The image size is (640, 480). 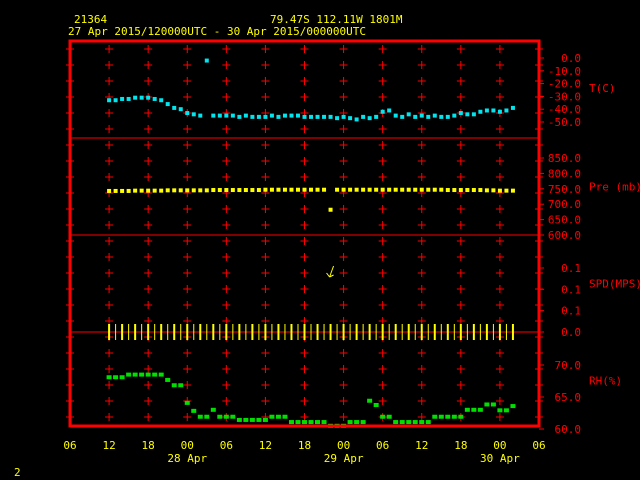 I want to click on y-tick-label: 0.0, so click(x=571, y=332).